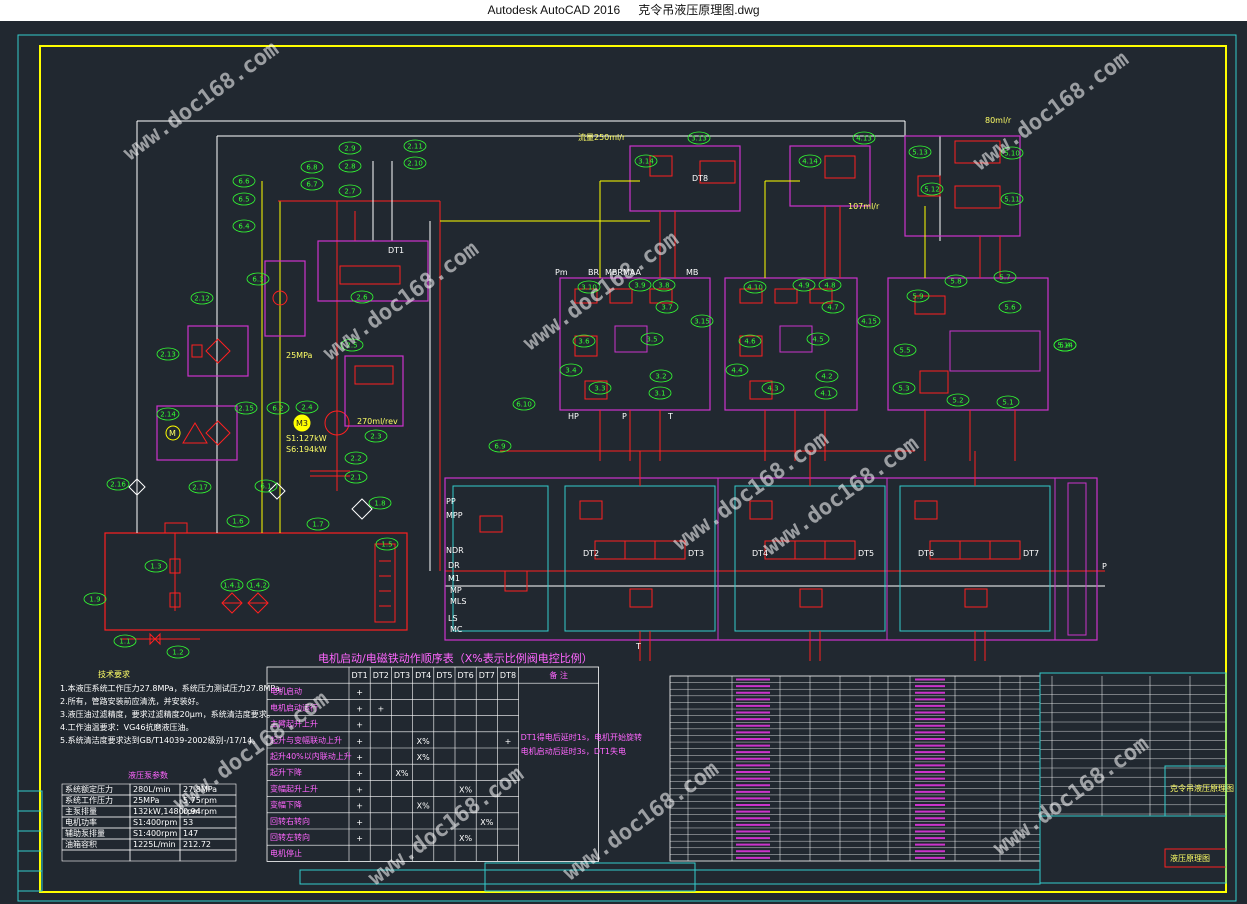 The image size is (1247, 904). Describe the element at coordinates (148, 775) in the screenshot. I see `param-table-title: 液压泵参数` at that location.